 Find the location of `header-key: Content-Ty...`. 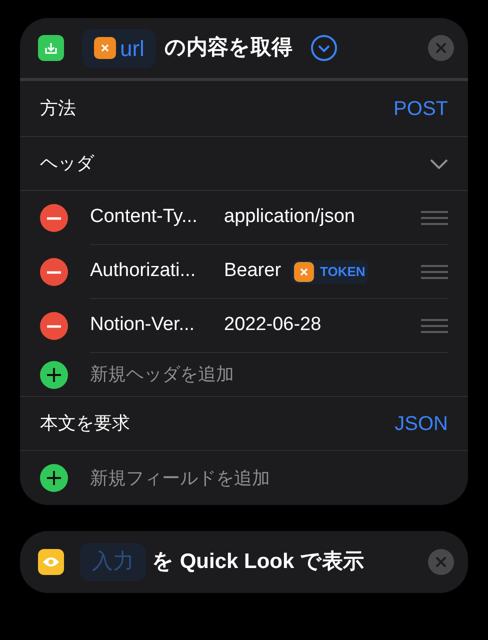

header-key: Content-Ty... is located at coordinates (157, 217).